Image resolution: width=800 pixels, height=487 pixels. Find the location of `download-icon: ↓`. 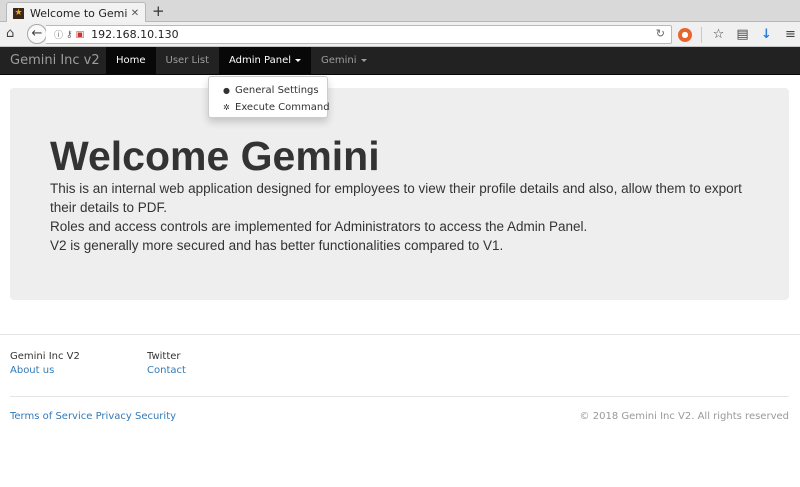

download-icon: ↓ is located at coordinates (766, 34).